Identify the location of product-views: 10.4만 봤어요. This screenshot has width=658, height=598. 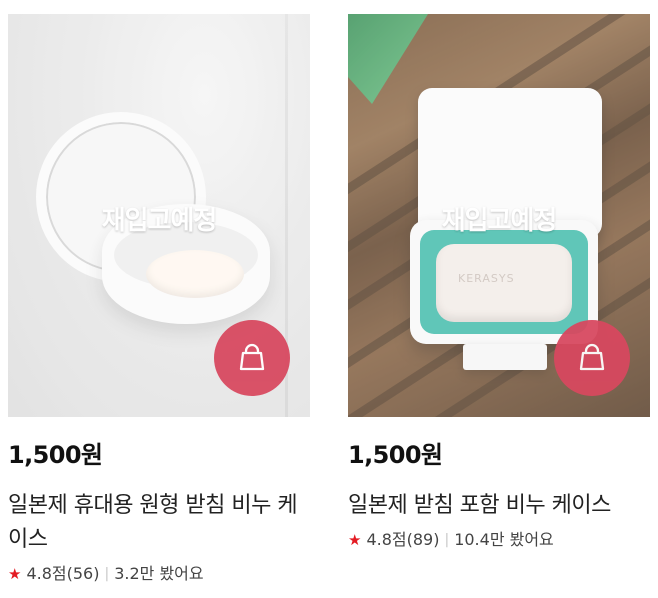
(504, 539).